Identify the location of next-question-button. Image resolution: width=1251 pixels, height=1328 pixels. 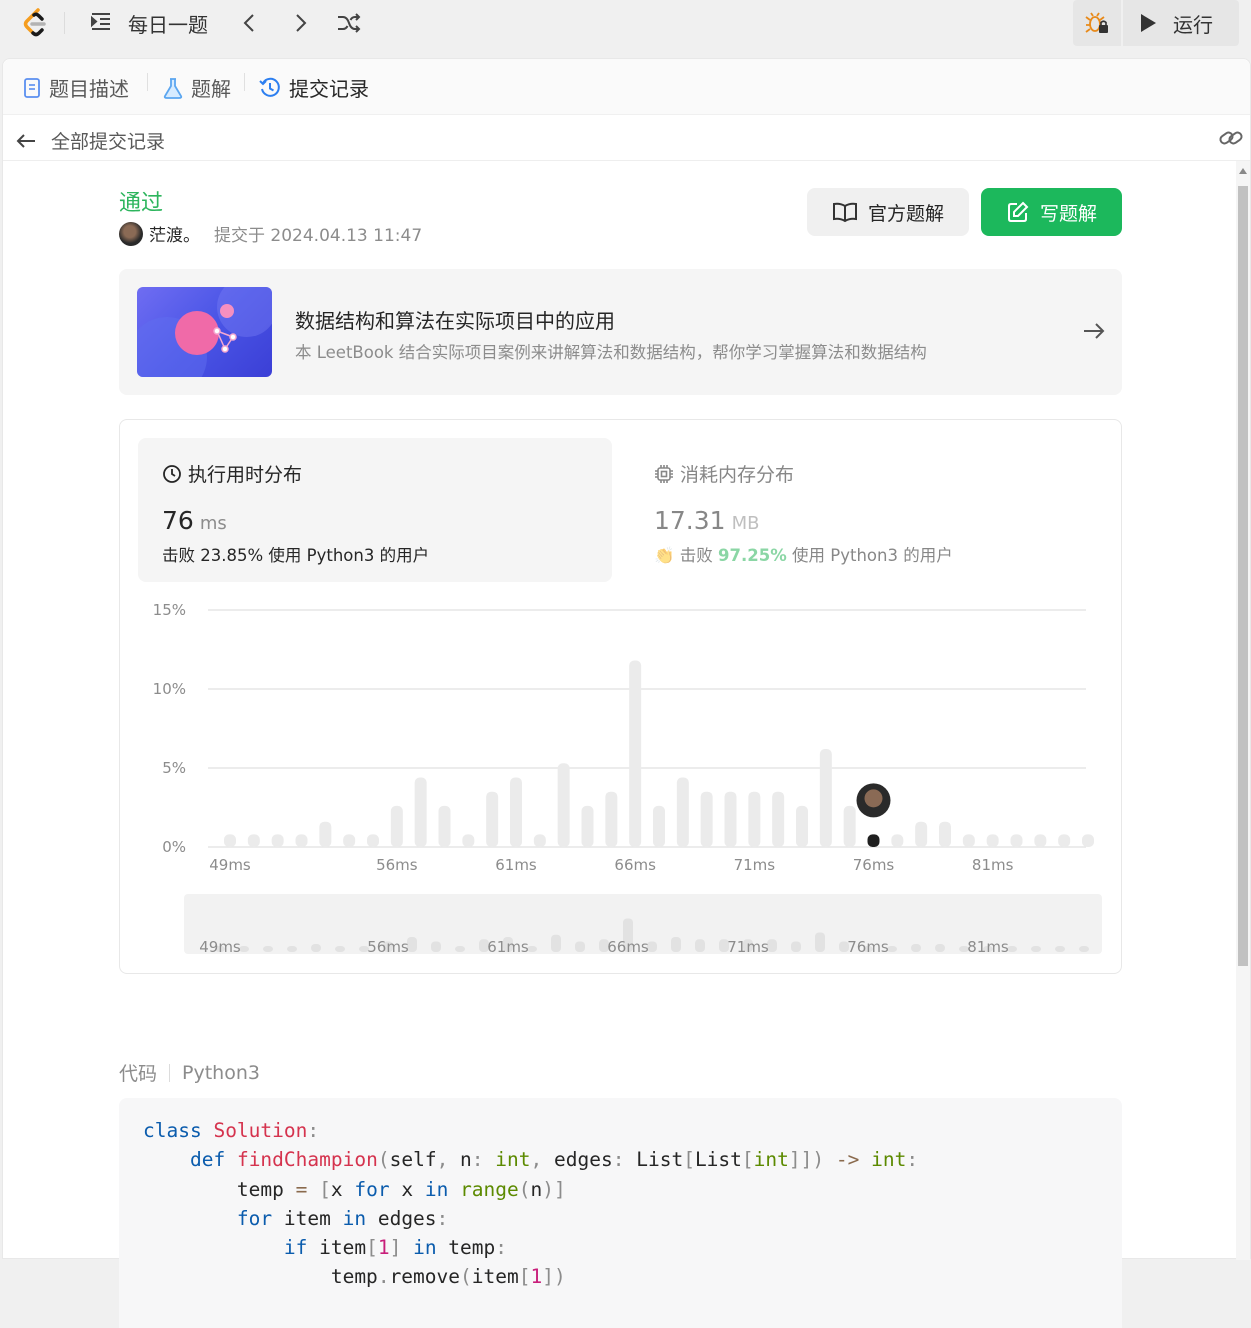
(300, 23).